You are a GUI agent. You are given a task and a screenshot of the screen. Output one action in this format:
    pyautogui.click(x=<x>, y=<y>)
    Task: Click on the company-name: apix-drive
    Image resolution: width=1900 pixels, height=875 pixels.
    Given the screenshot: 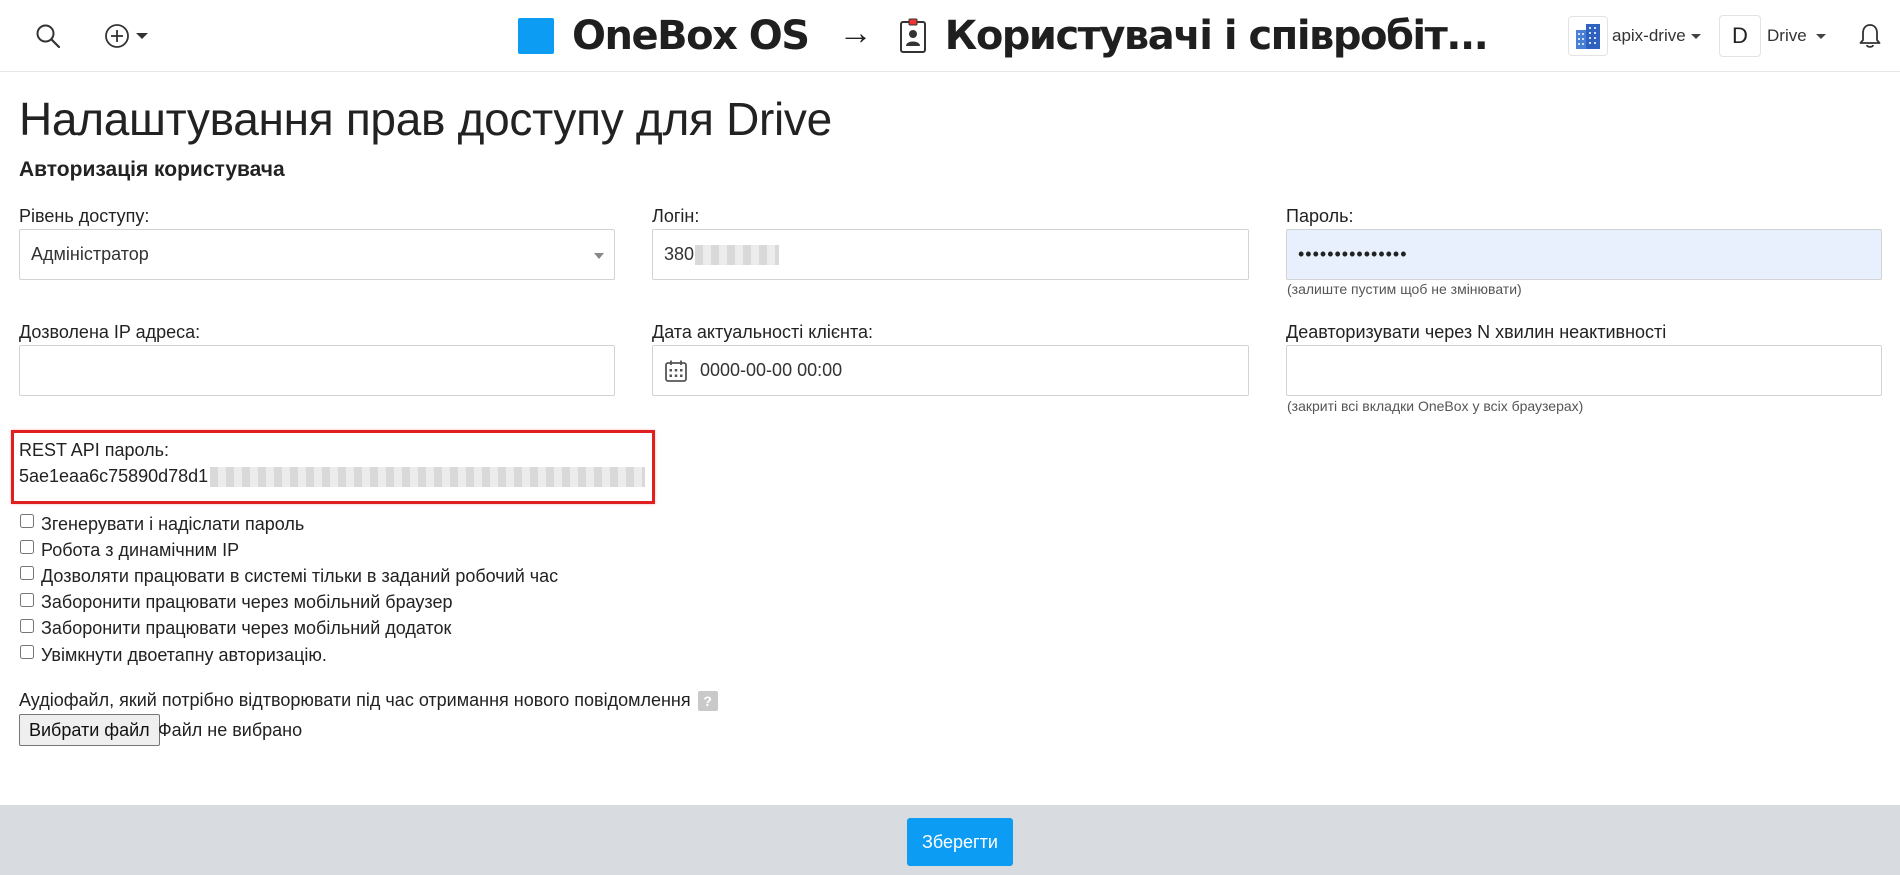 What is the action you would take?
    pyautogui.click(x=1649, y=35)
    